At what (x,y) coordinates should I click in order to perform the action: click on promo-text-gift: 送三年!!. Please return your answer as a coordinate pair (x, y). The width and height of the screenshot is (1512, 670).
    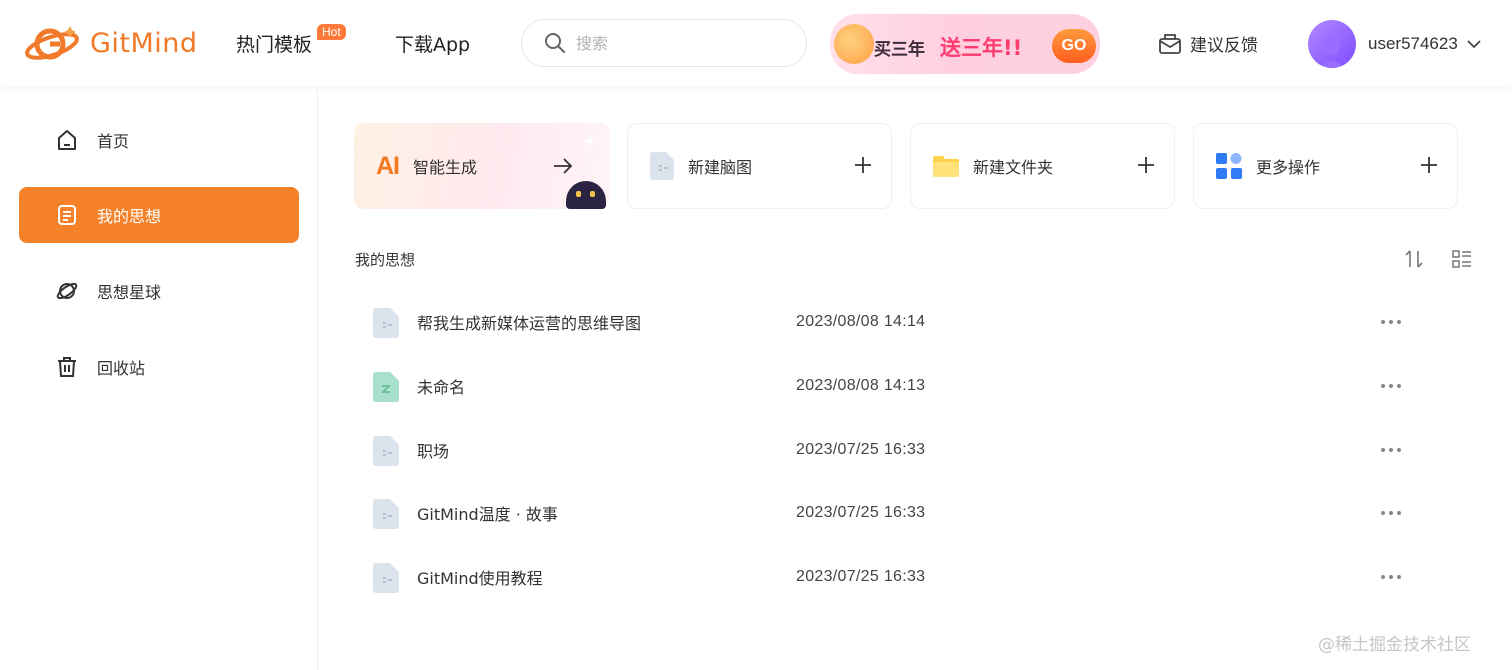
    Looking at the image, I should click on (981, 48).